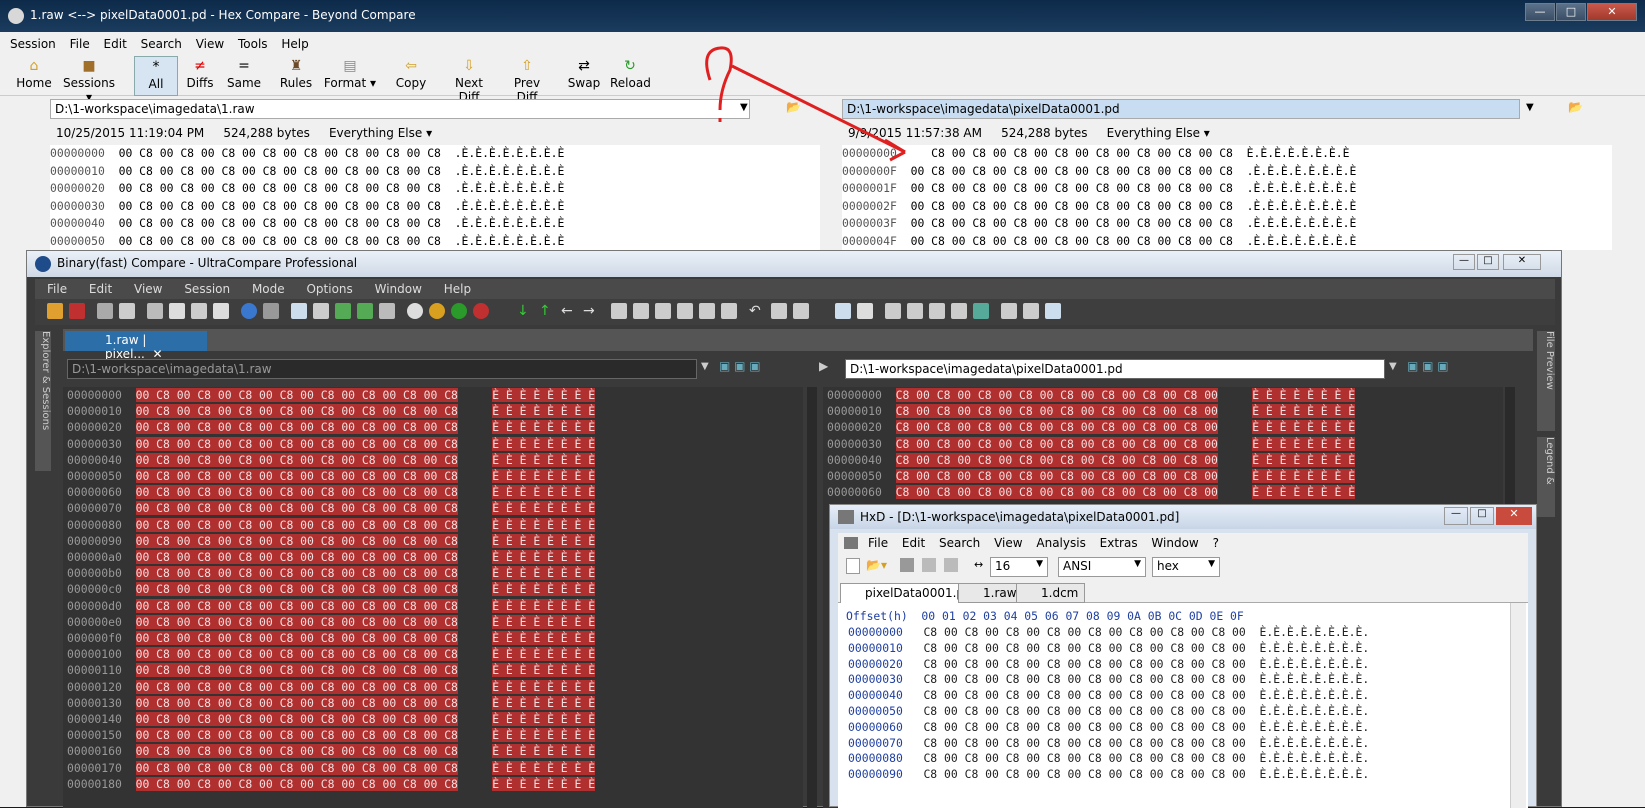  Describe the element at coordinates (1546, 381) in the screenshot. I see `file-preview-sidebar: File Preview` at that location.